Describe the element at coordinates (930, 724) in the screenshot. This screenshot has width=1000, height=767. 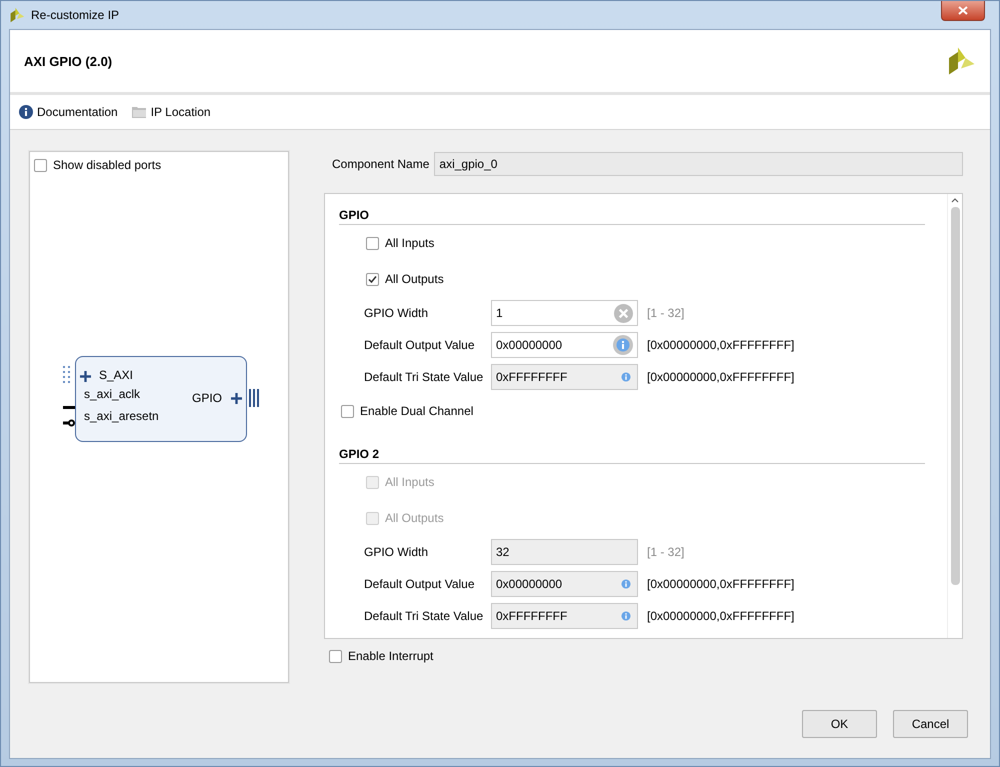
I see `dialog-button: Cancel` at that location.